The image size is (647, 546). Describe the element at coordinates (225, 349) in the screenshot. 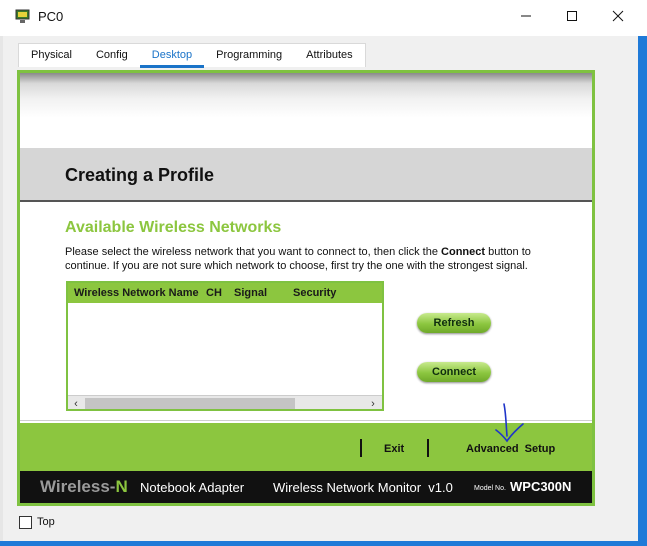

I see `network-list-body` at that location.